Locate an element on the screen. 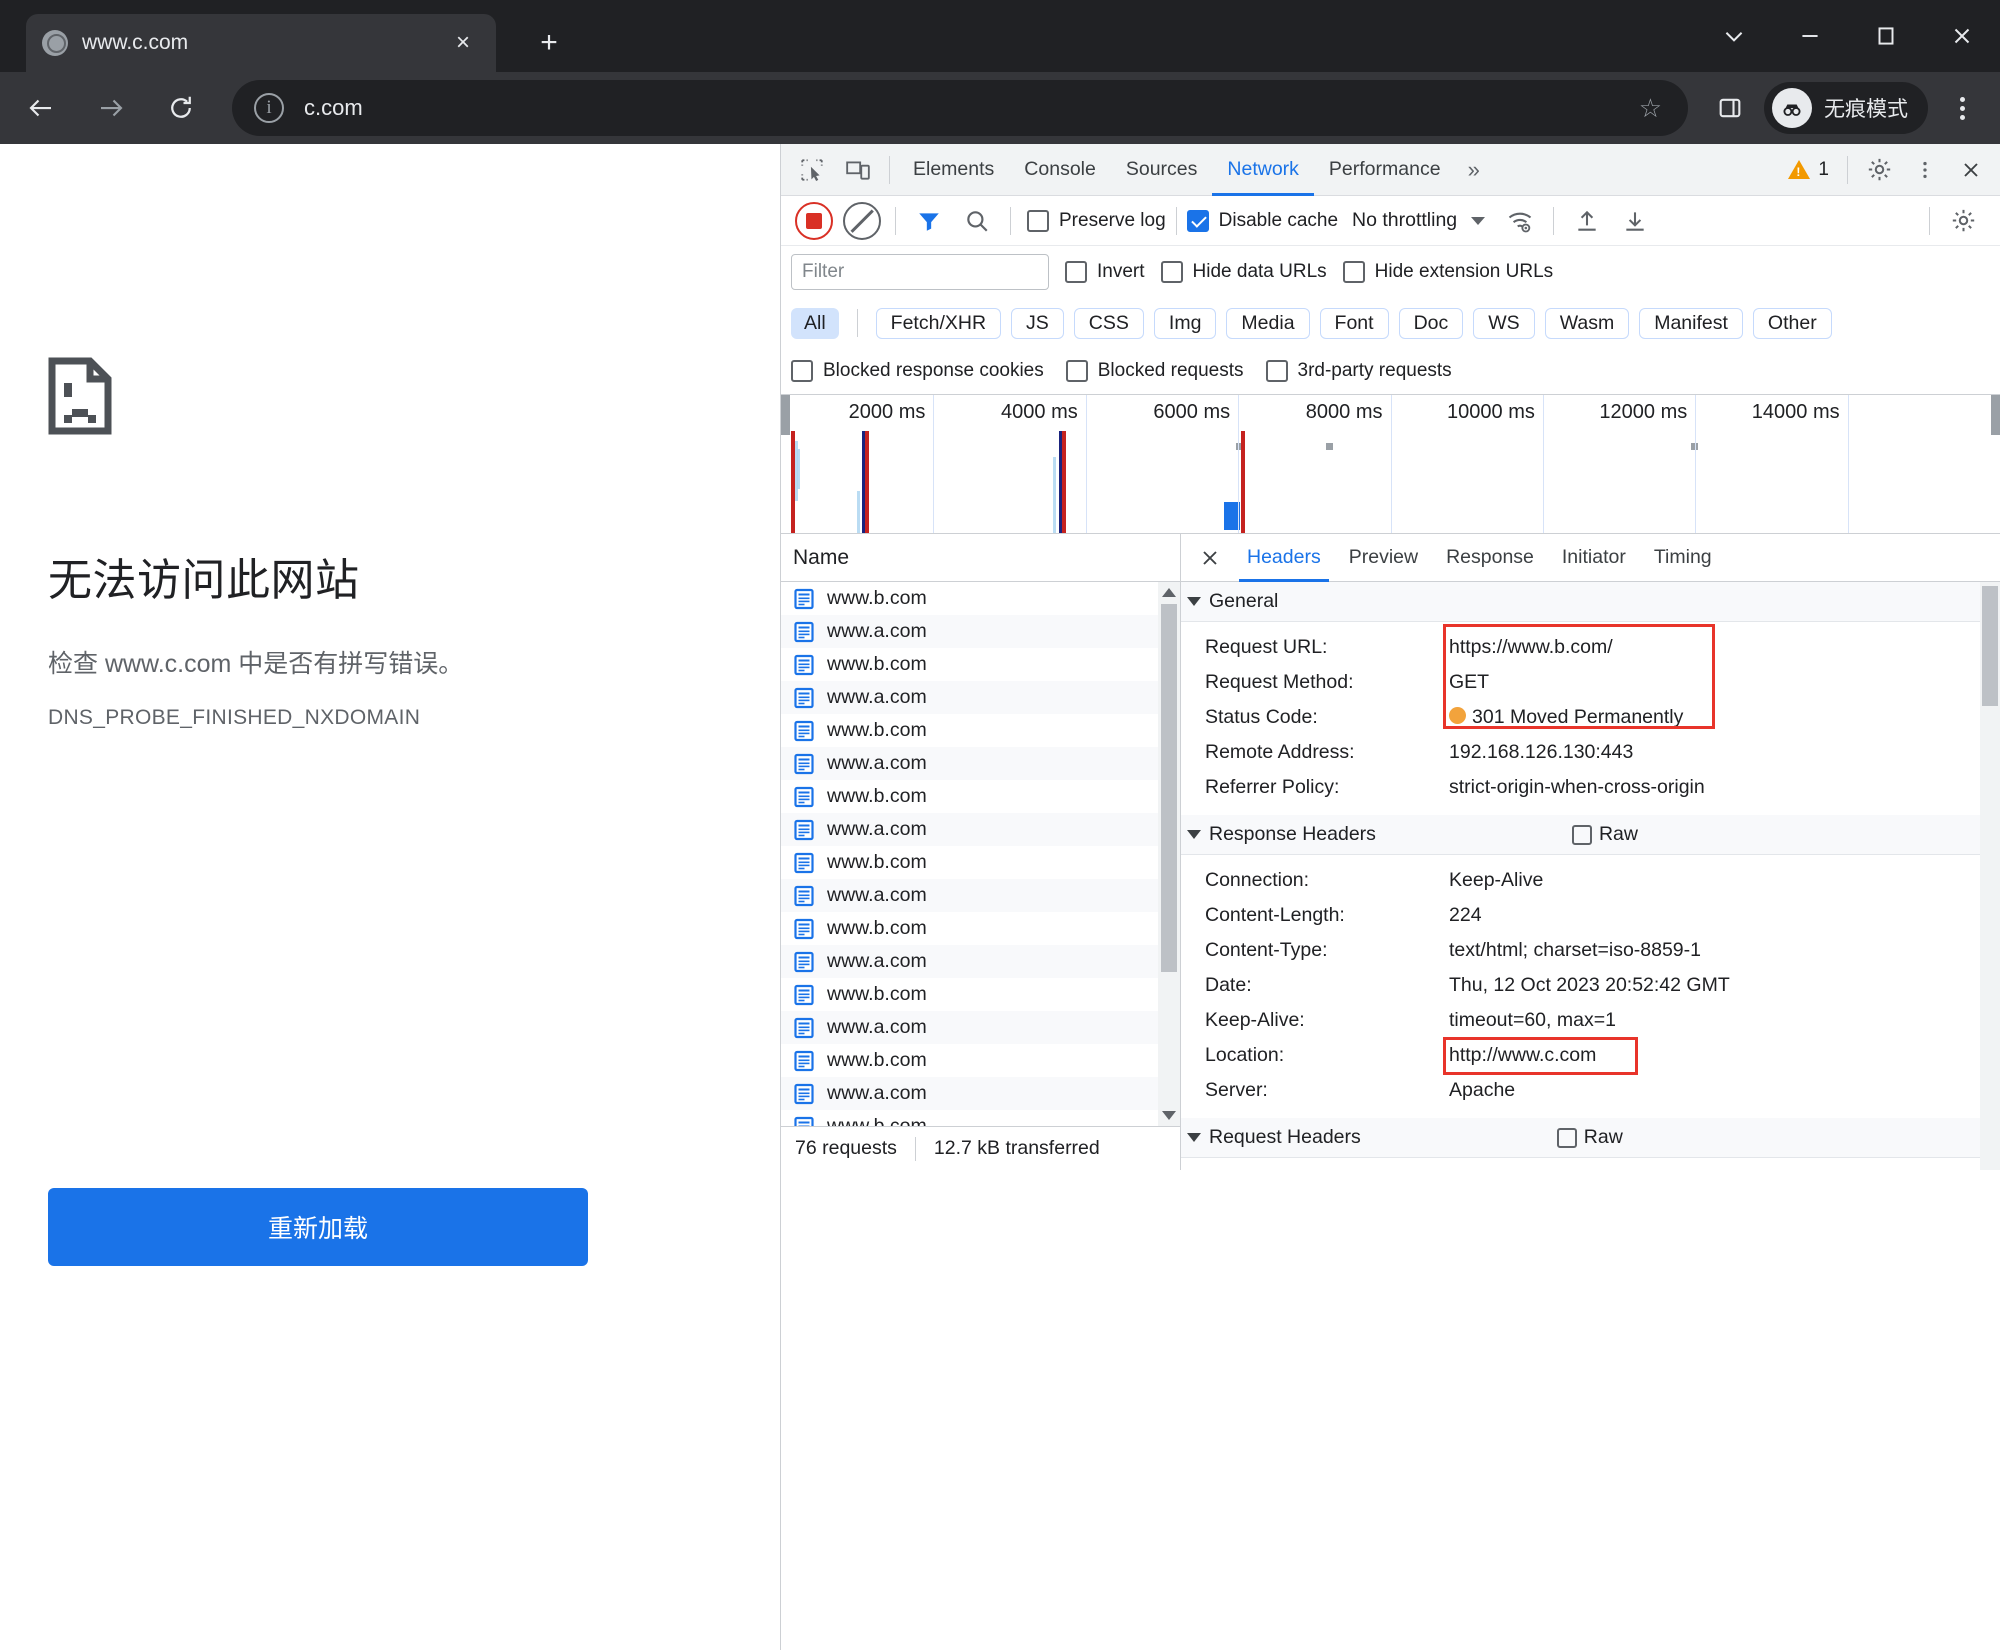 This screenshot has width=2000, height=1650. warning-badge: 1 is located at coordinates (1808, 170).